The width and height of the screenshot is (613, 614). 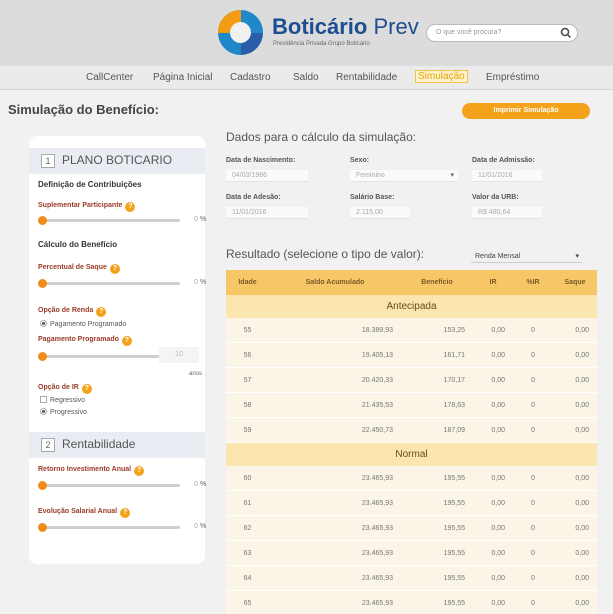 I want to click on adesao-field: 11/01/2016, so click(x=267, y=213).